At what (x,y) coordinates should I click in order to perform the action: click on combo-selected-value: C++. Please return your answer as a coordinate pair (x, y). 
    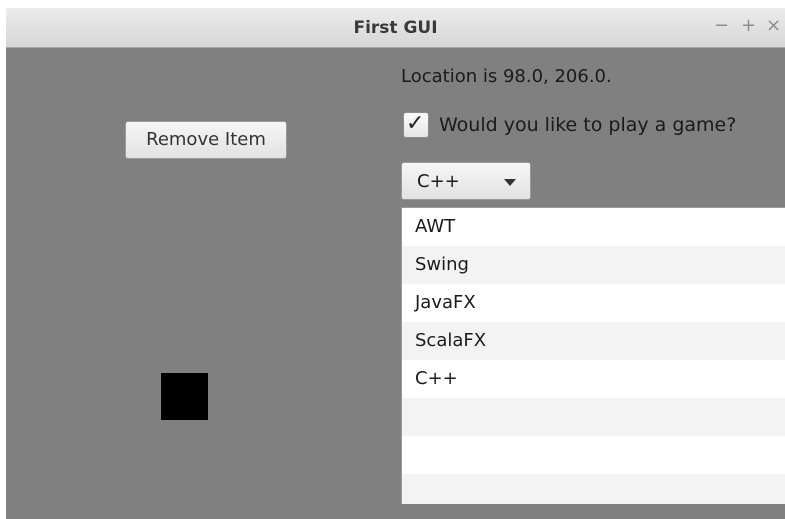
    Looking at the image, I should click on (438, 181).